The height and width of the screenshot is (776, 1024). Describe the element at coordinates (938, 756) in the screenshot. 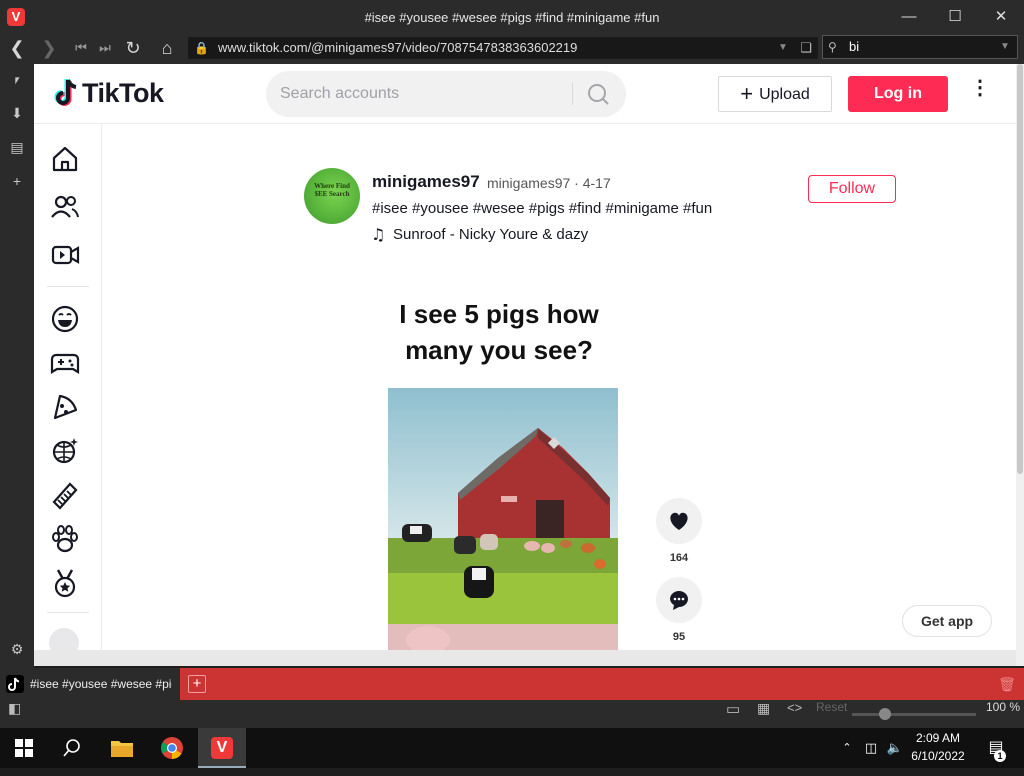

I see `clock-date: 6/10/2022` at that location.